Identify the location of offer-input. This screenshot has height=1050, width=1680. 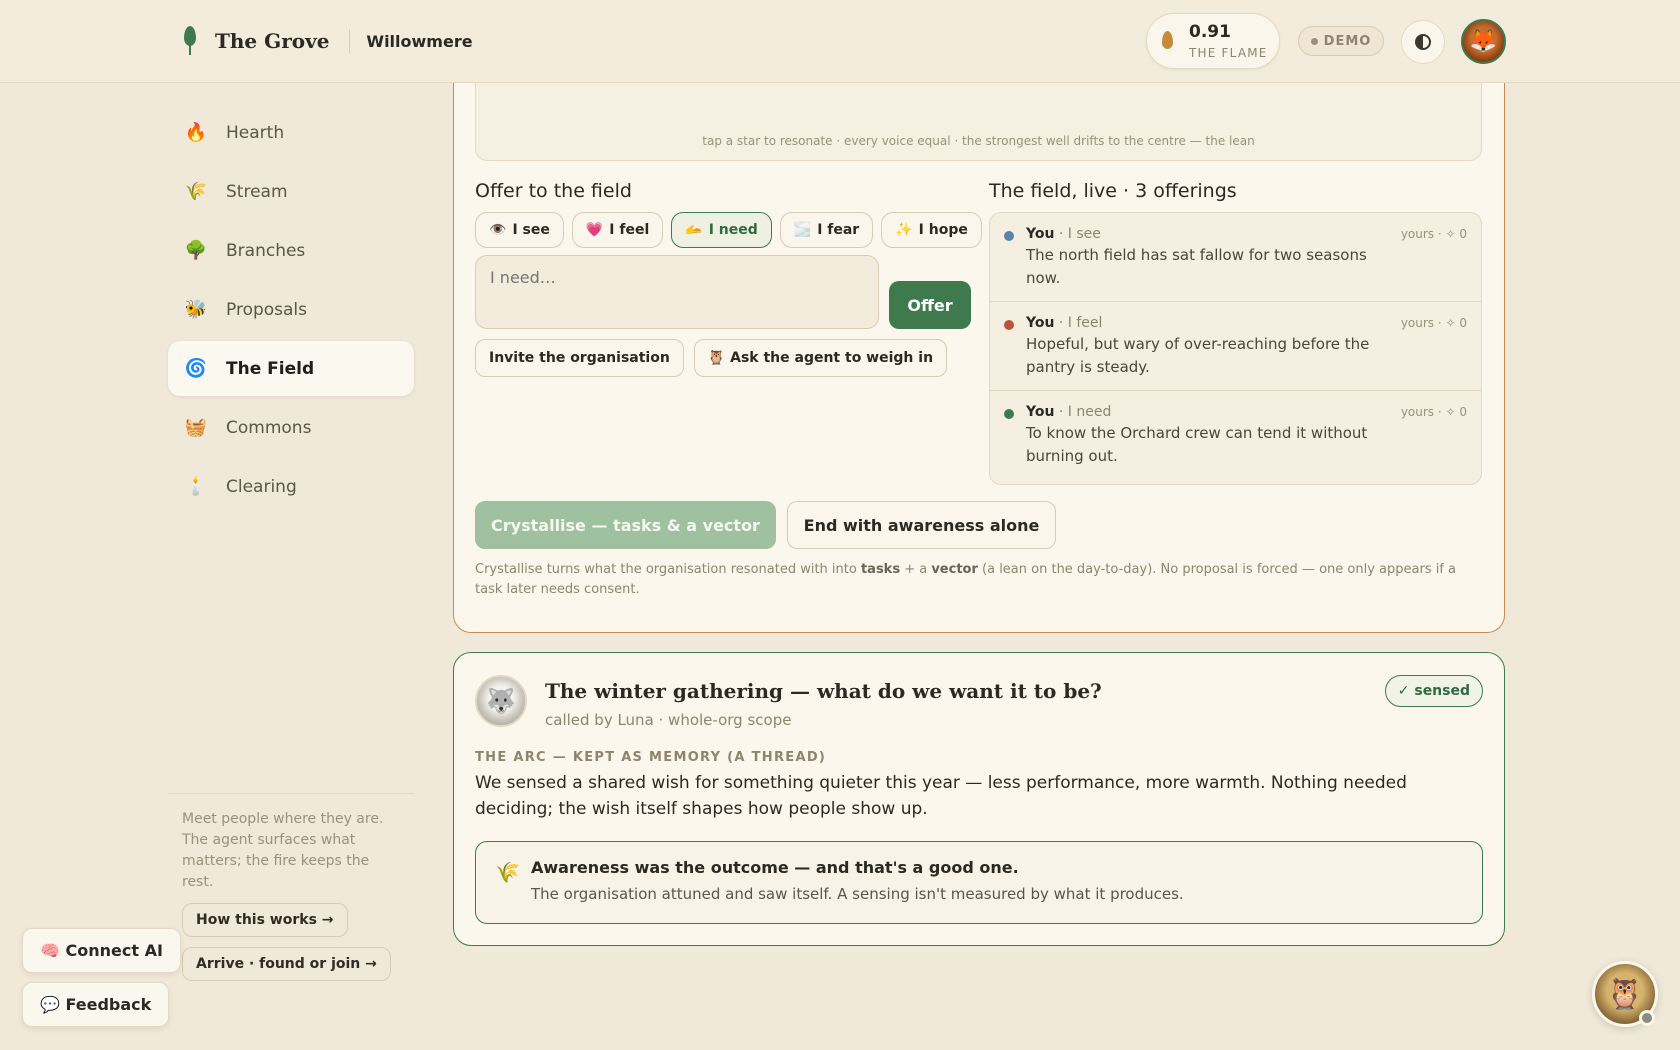
(677, 292).